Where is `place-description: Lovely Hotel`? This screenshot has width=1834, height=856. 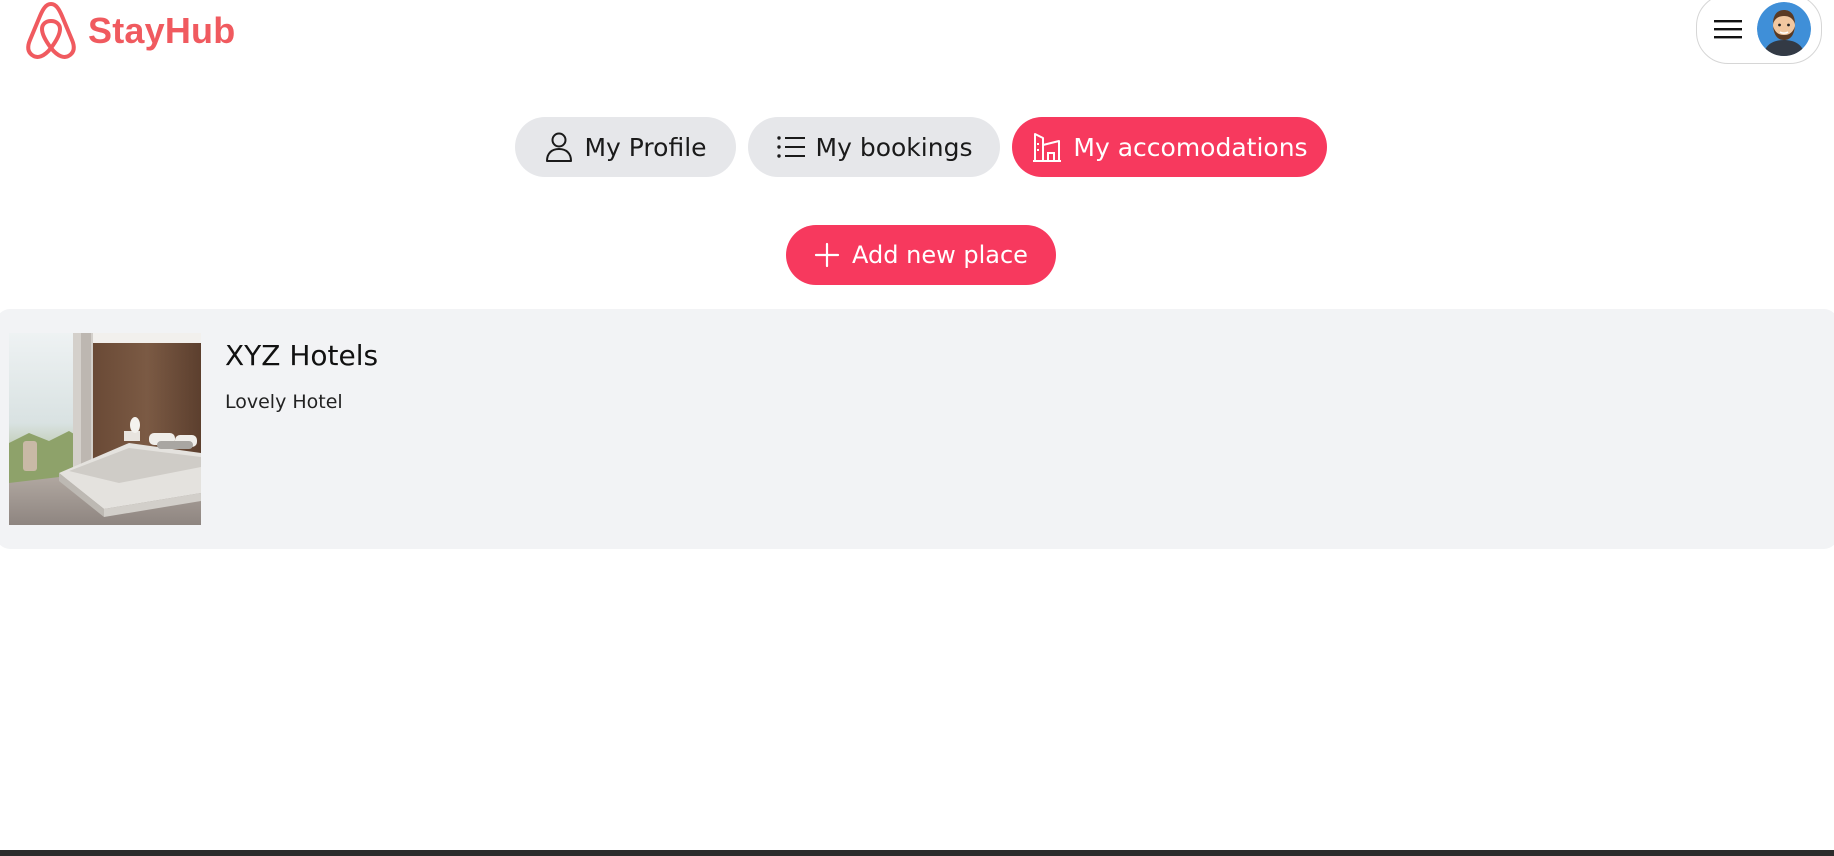
place-description: Lovely Hotel is located at coordinates (284, 402).